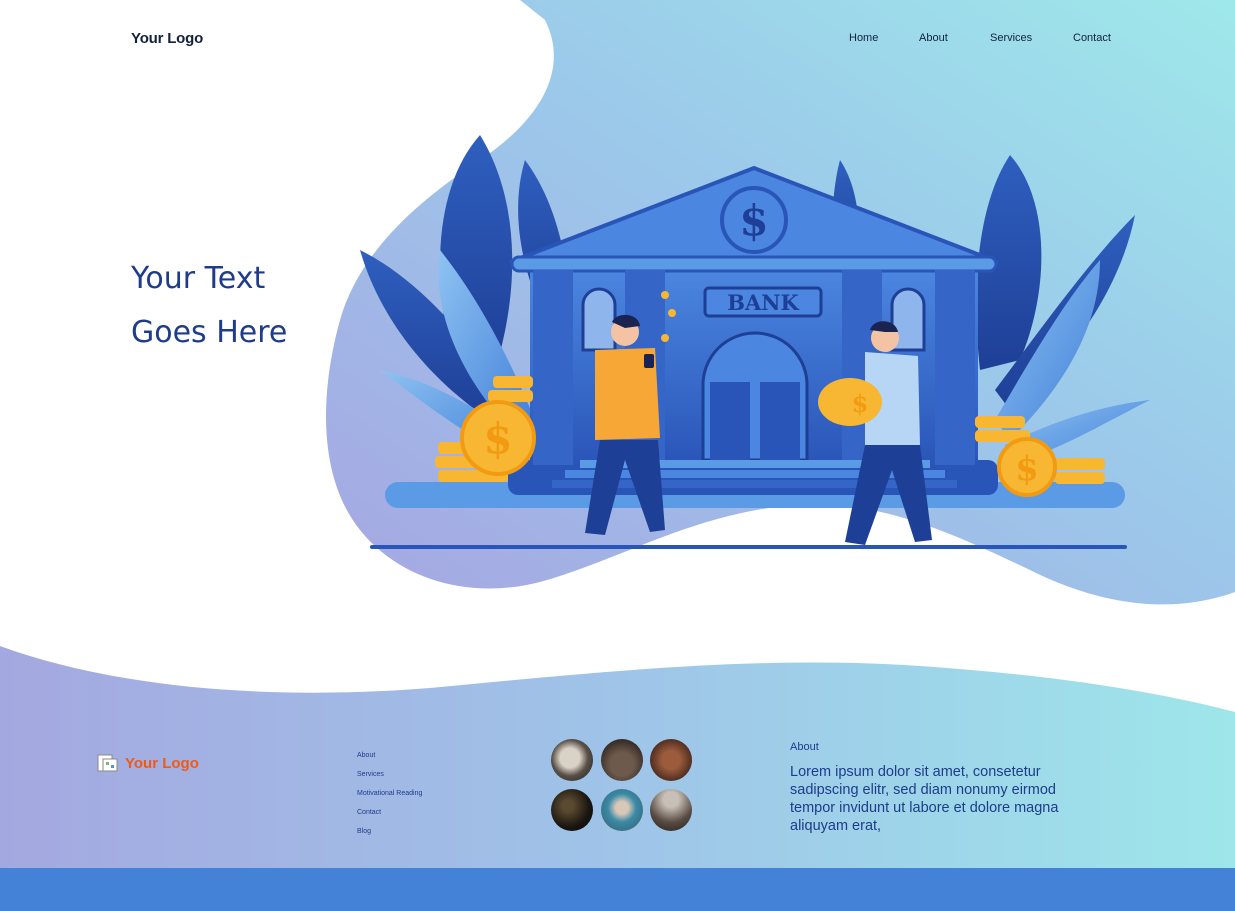 The image size is (1235, 911). What do you see at coordinates (804, 747) in the screenshot?
I see `footer-about-title: About` at bounding box center [804, 747].